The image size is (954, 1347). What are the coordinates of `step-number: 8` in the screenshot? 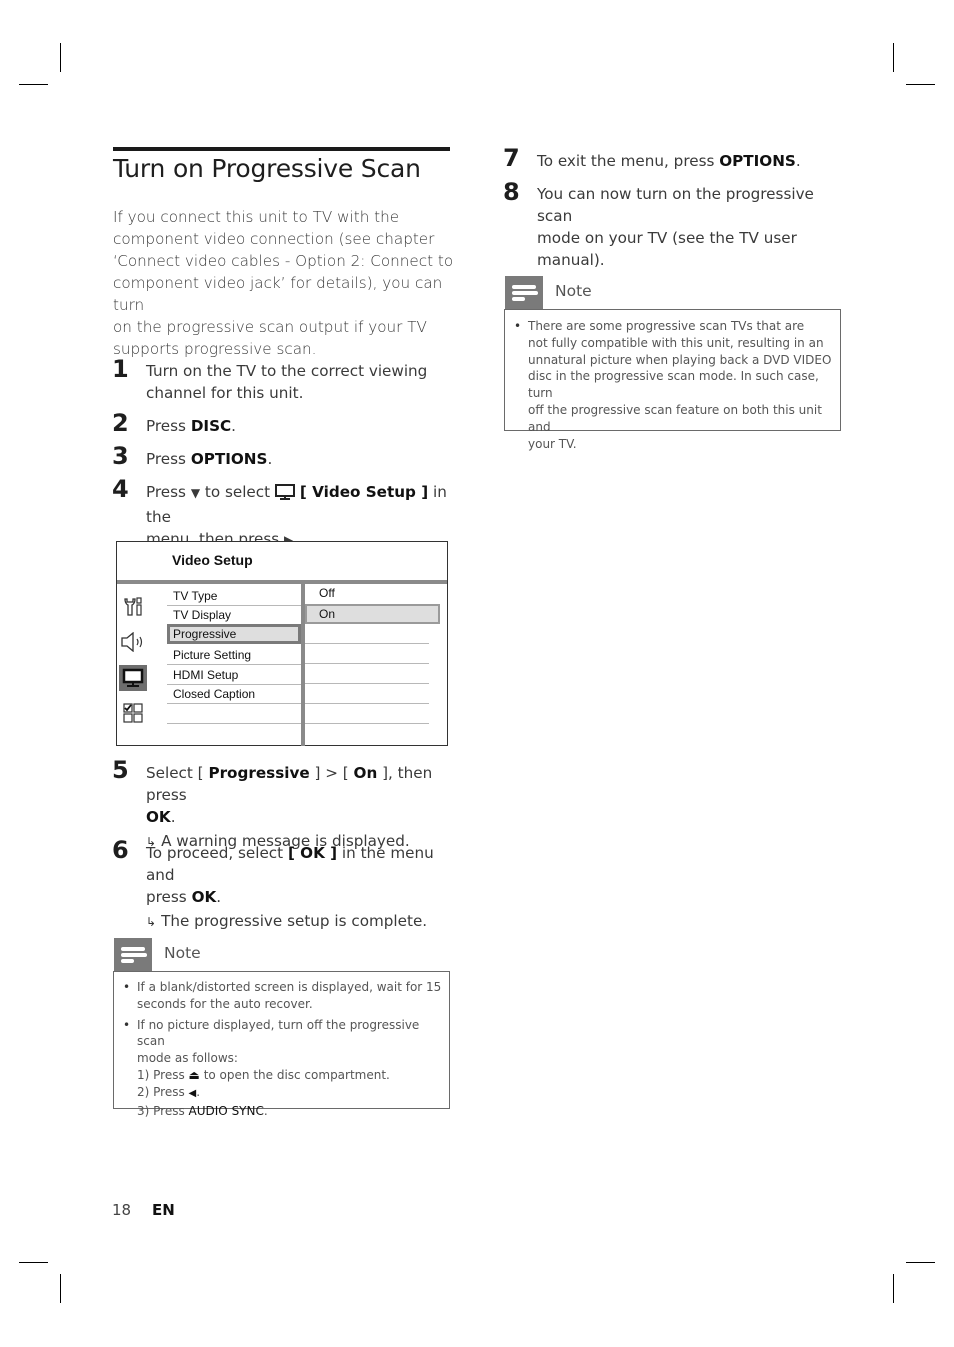 It's located at (511, 192).